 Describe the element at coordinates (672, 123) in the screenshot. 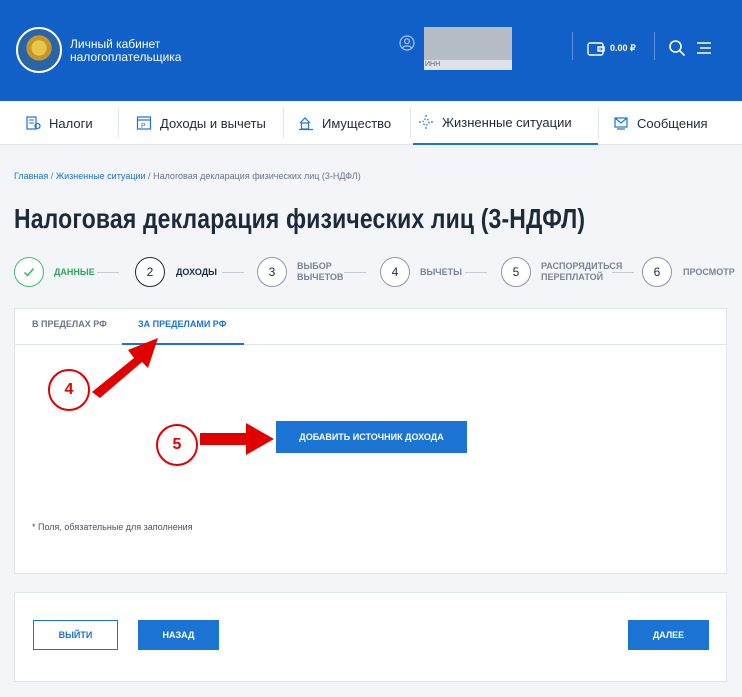

I see `nav-item-label: Сообщения` at that location.